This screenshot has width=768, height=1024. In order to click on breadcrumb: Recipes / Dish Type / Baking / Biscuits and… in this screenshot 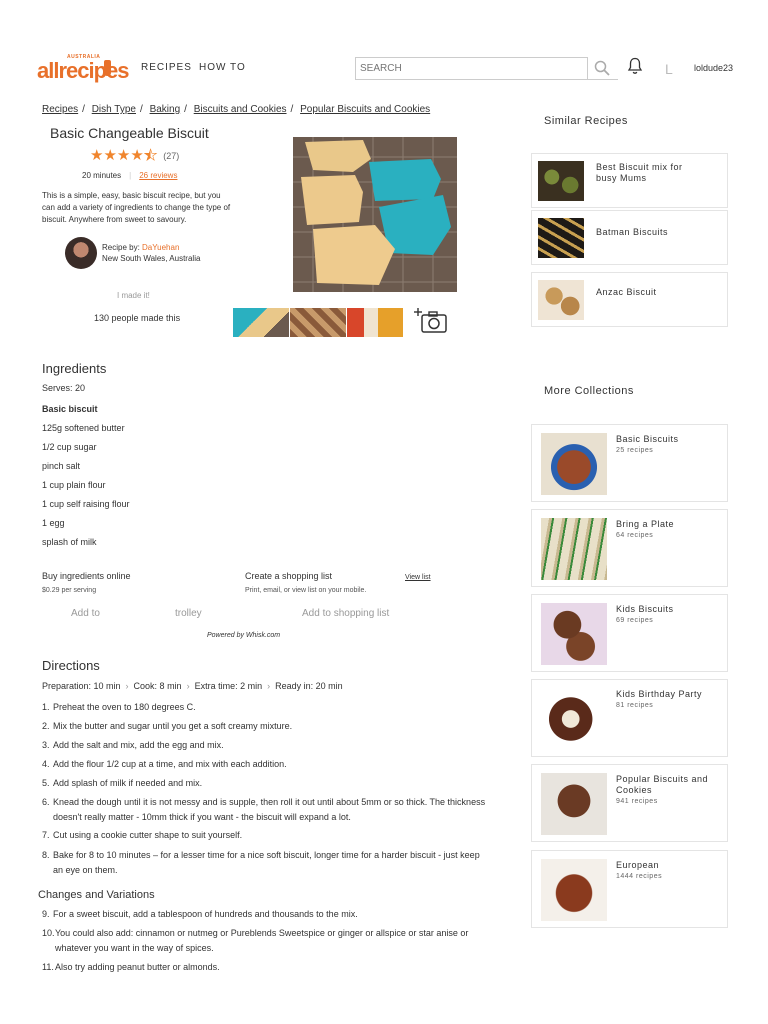, I will do `click(236, 109)`.